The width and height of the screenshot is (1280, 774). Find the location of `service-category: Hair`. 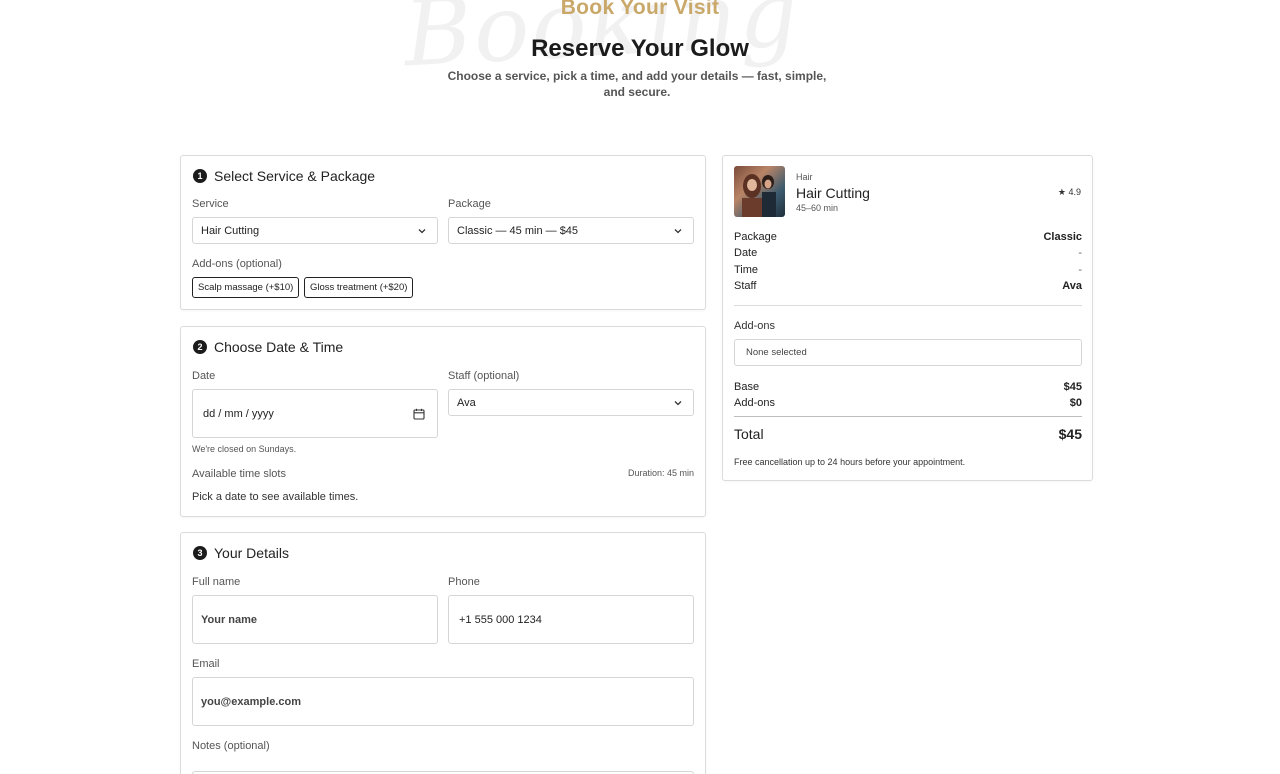

service-category: Hair is located at coordinates (804, 177).